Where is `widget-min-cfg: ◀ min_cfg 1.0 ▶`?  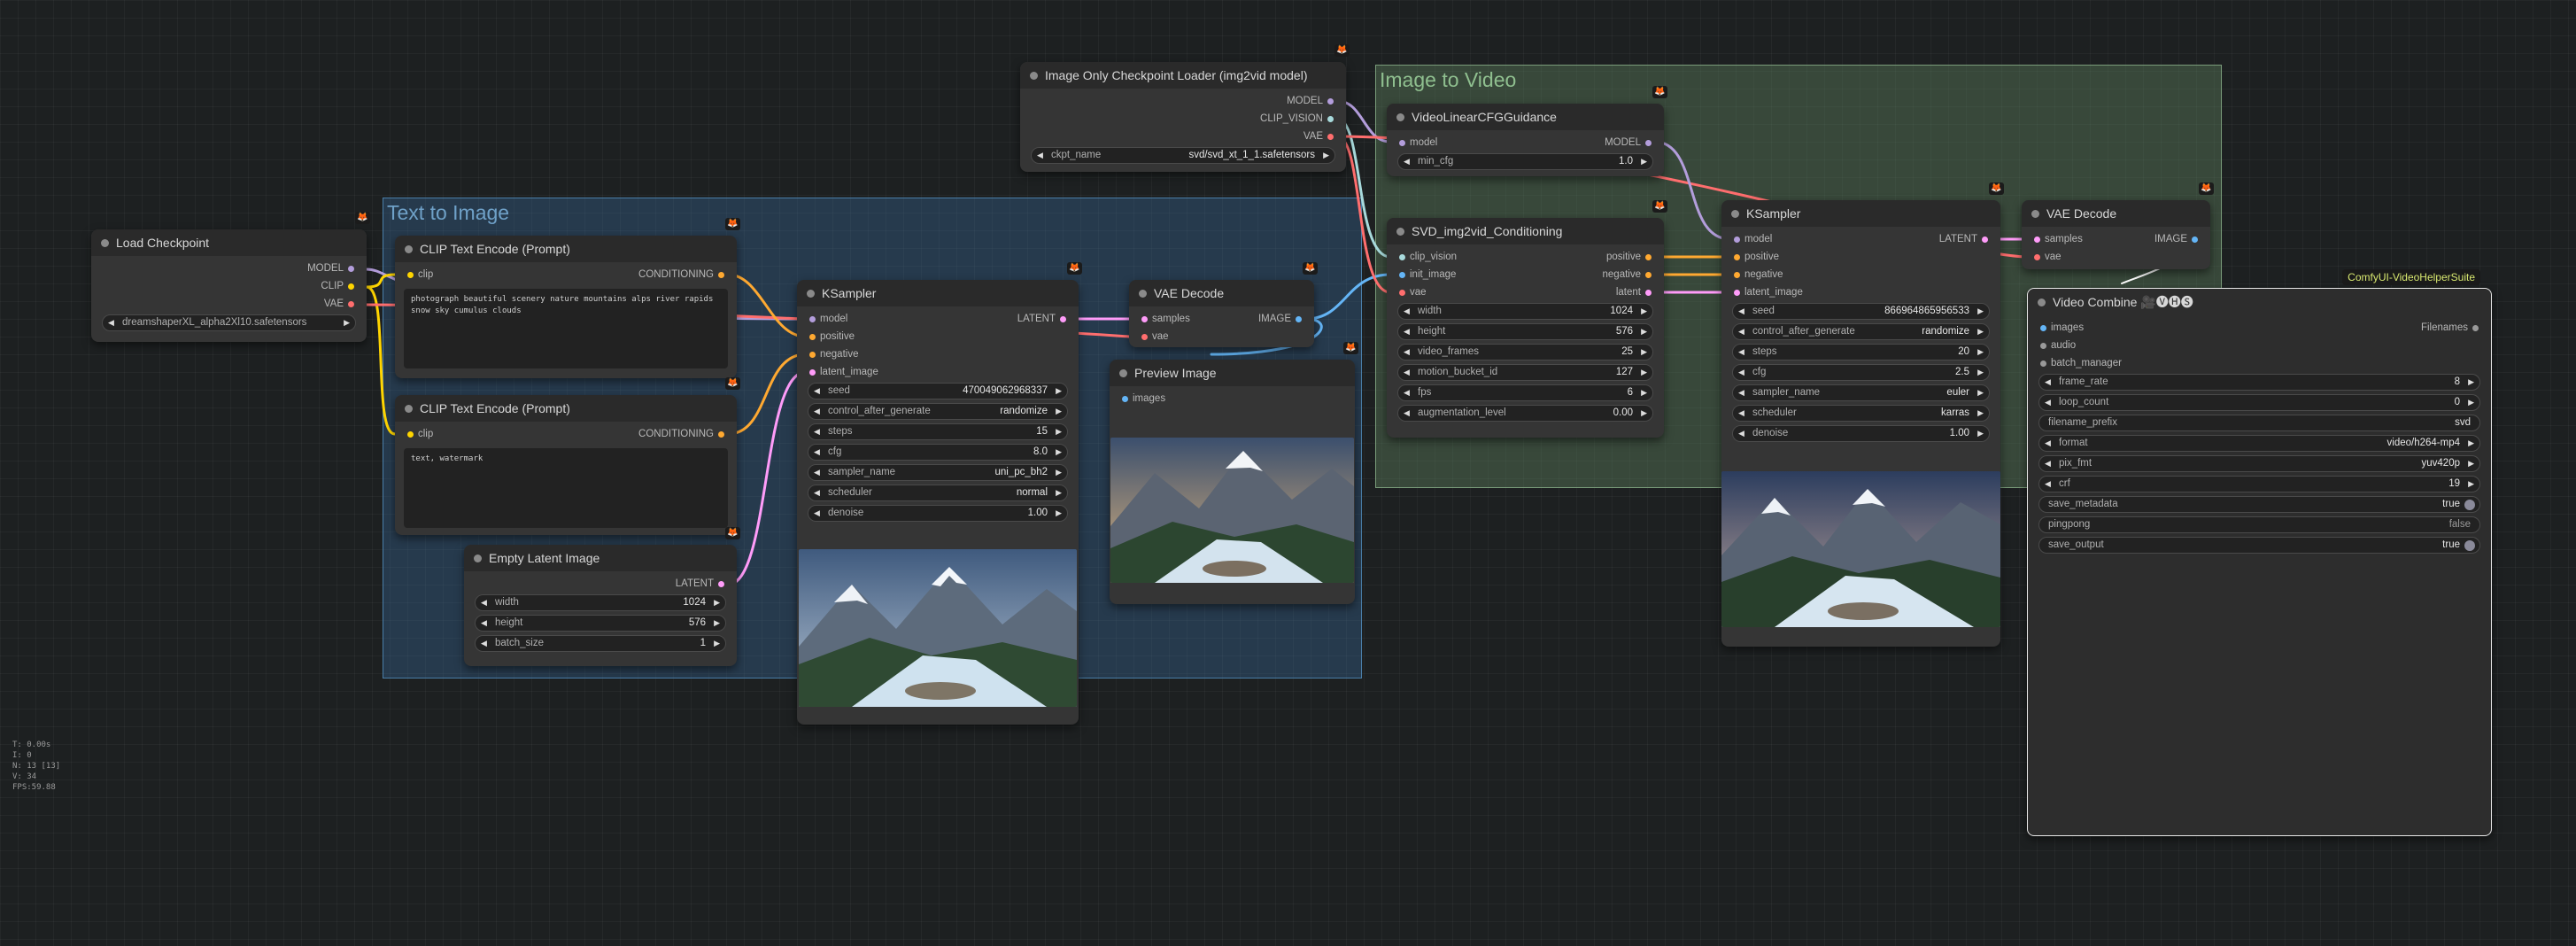
widget-min-cfg: ◀ min_cfg 1.0 ▶ is located at coordinates (1525, 161).